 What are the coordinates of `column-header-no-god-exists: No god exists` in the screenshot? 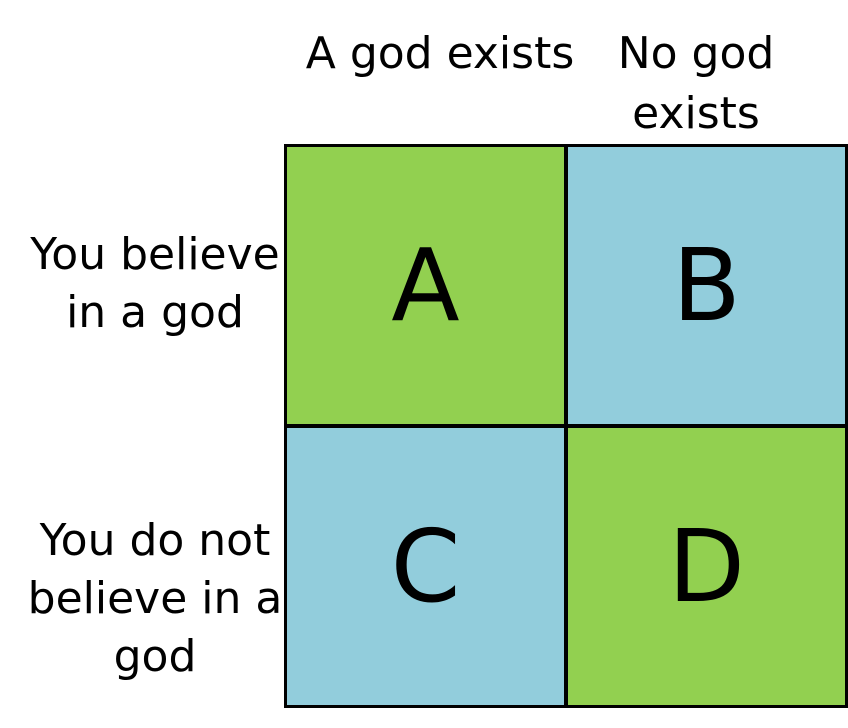 It's located at (696, 83).